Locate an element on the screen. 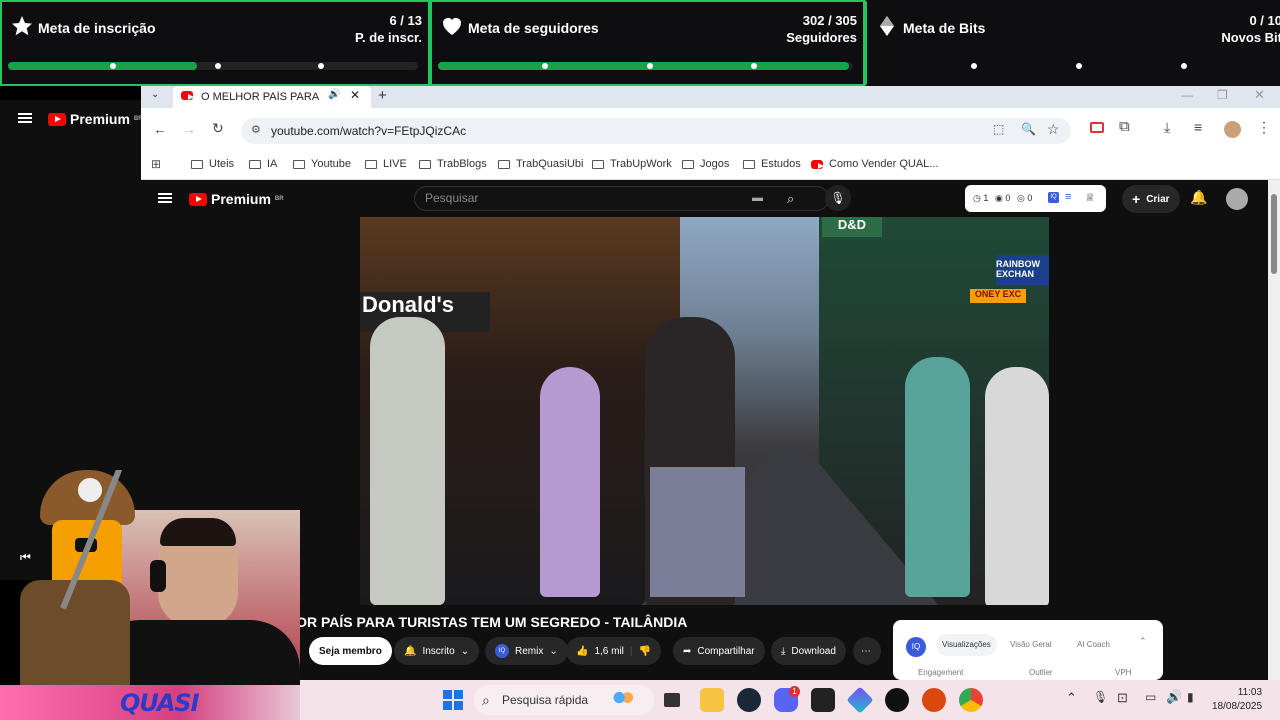  like-button: 👍 1,6 mil | 👎 is located at coordinates (613, 651).